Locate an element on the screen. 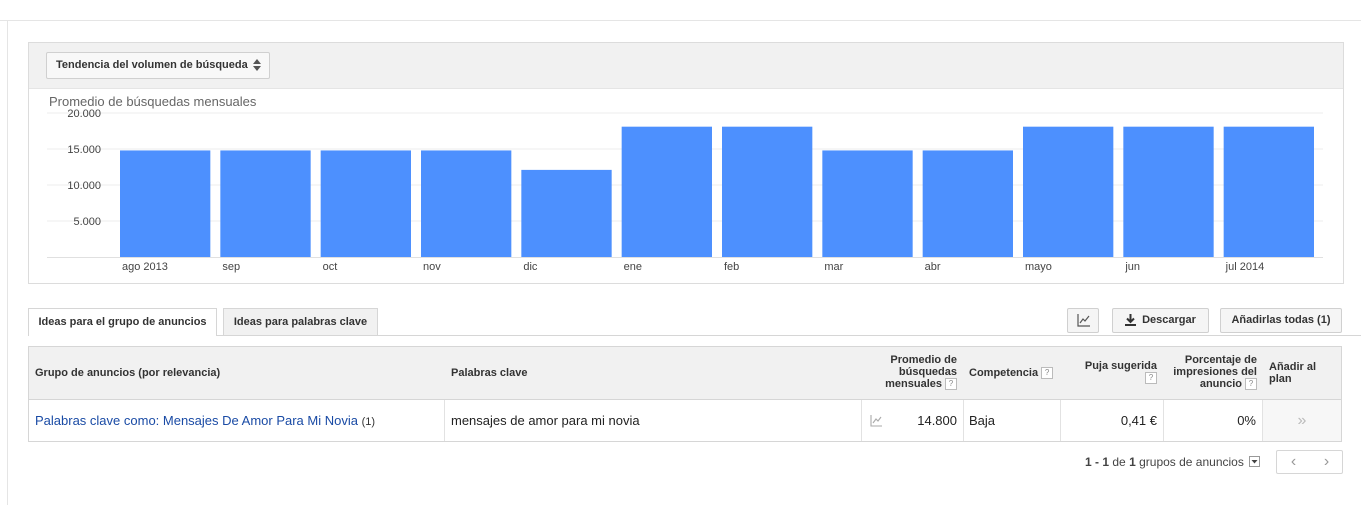 This screenshot has width=1361, height=505. bar-ene is located at coordinates (666, 192).